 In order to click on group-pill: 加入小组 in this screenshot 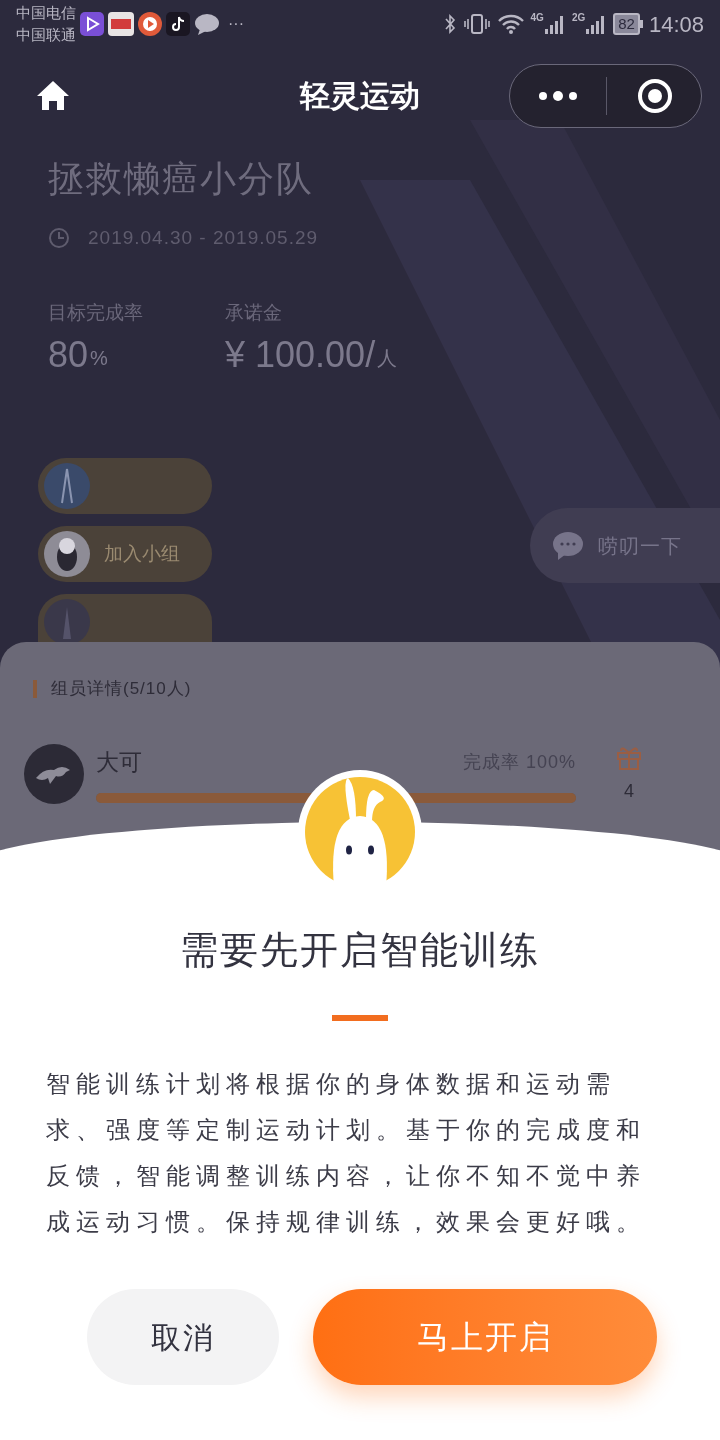, I will do `click(125, 554)`.